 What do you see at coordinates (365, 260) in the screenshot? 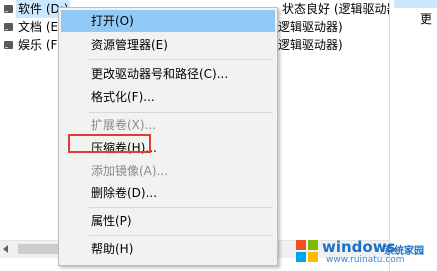
I see `watermark-url: www.ruinatu.com` at bounding box center [365, 260].